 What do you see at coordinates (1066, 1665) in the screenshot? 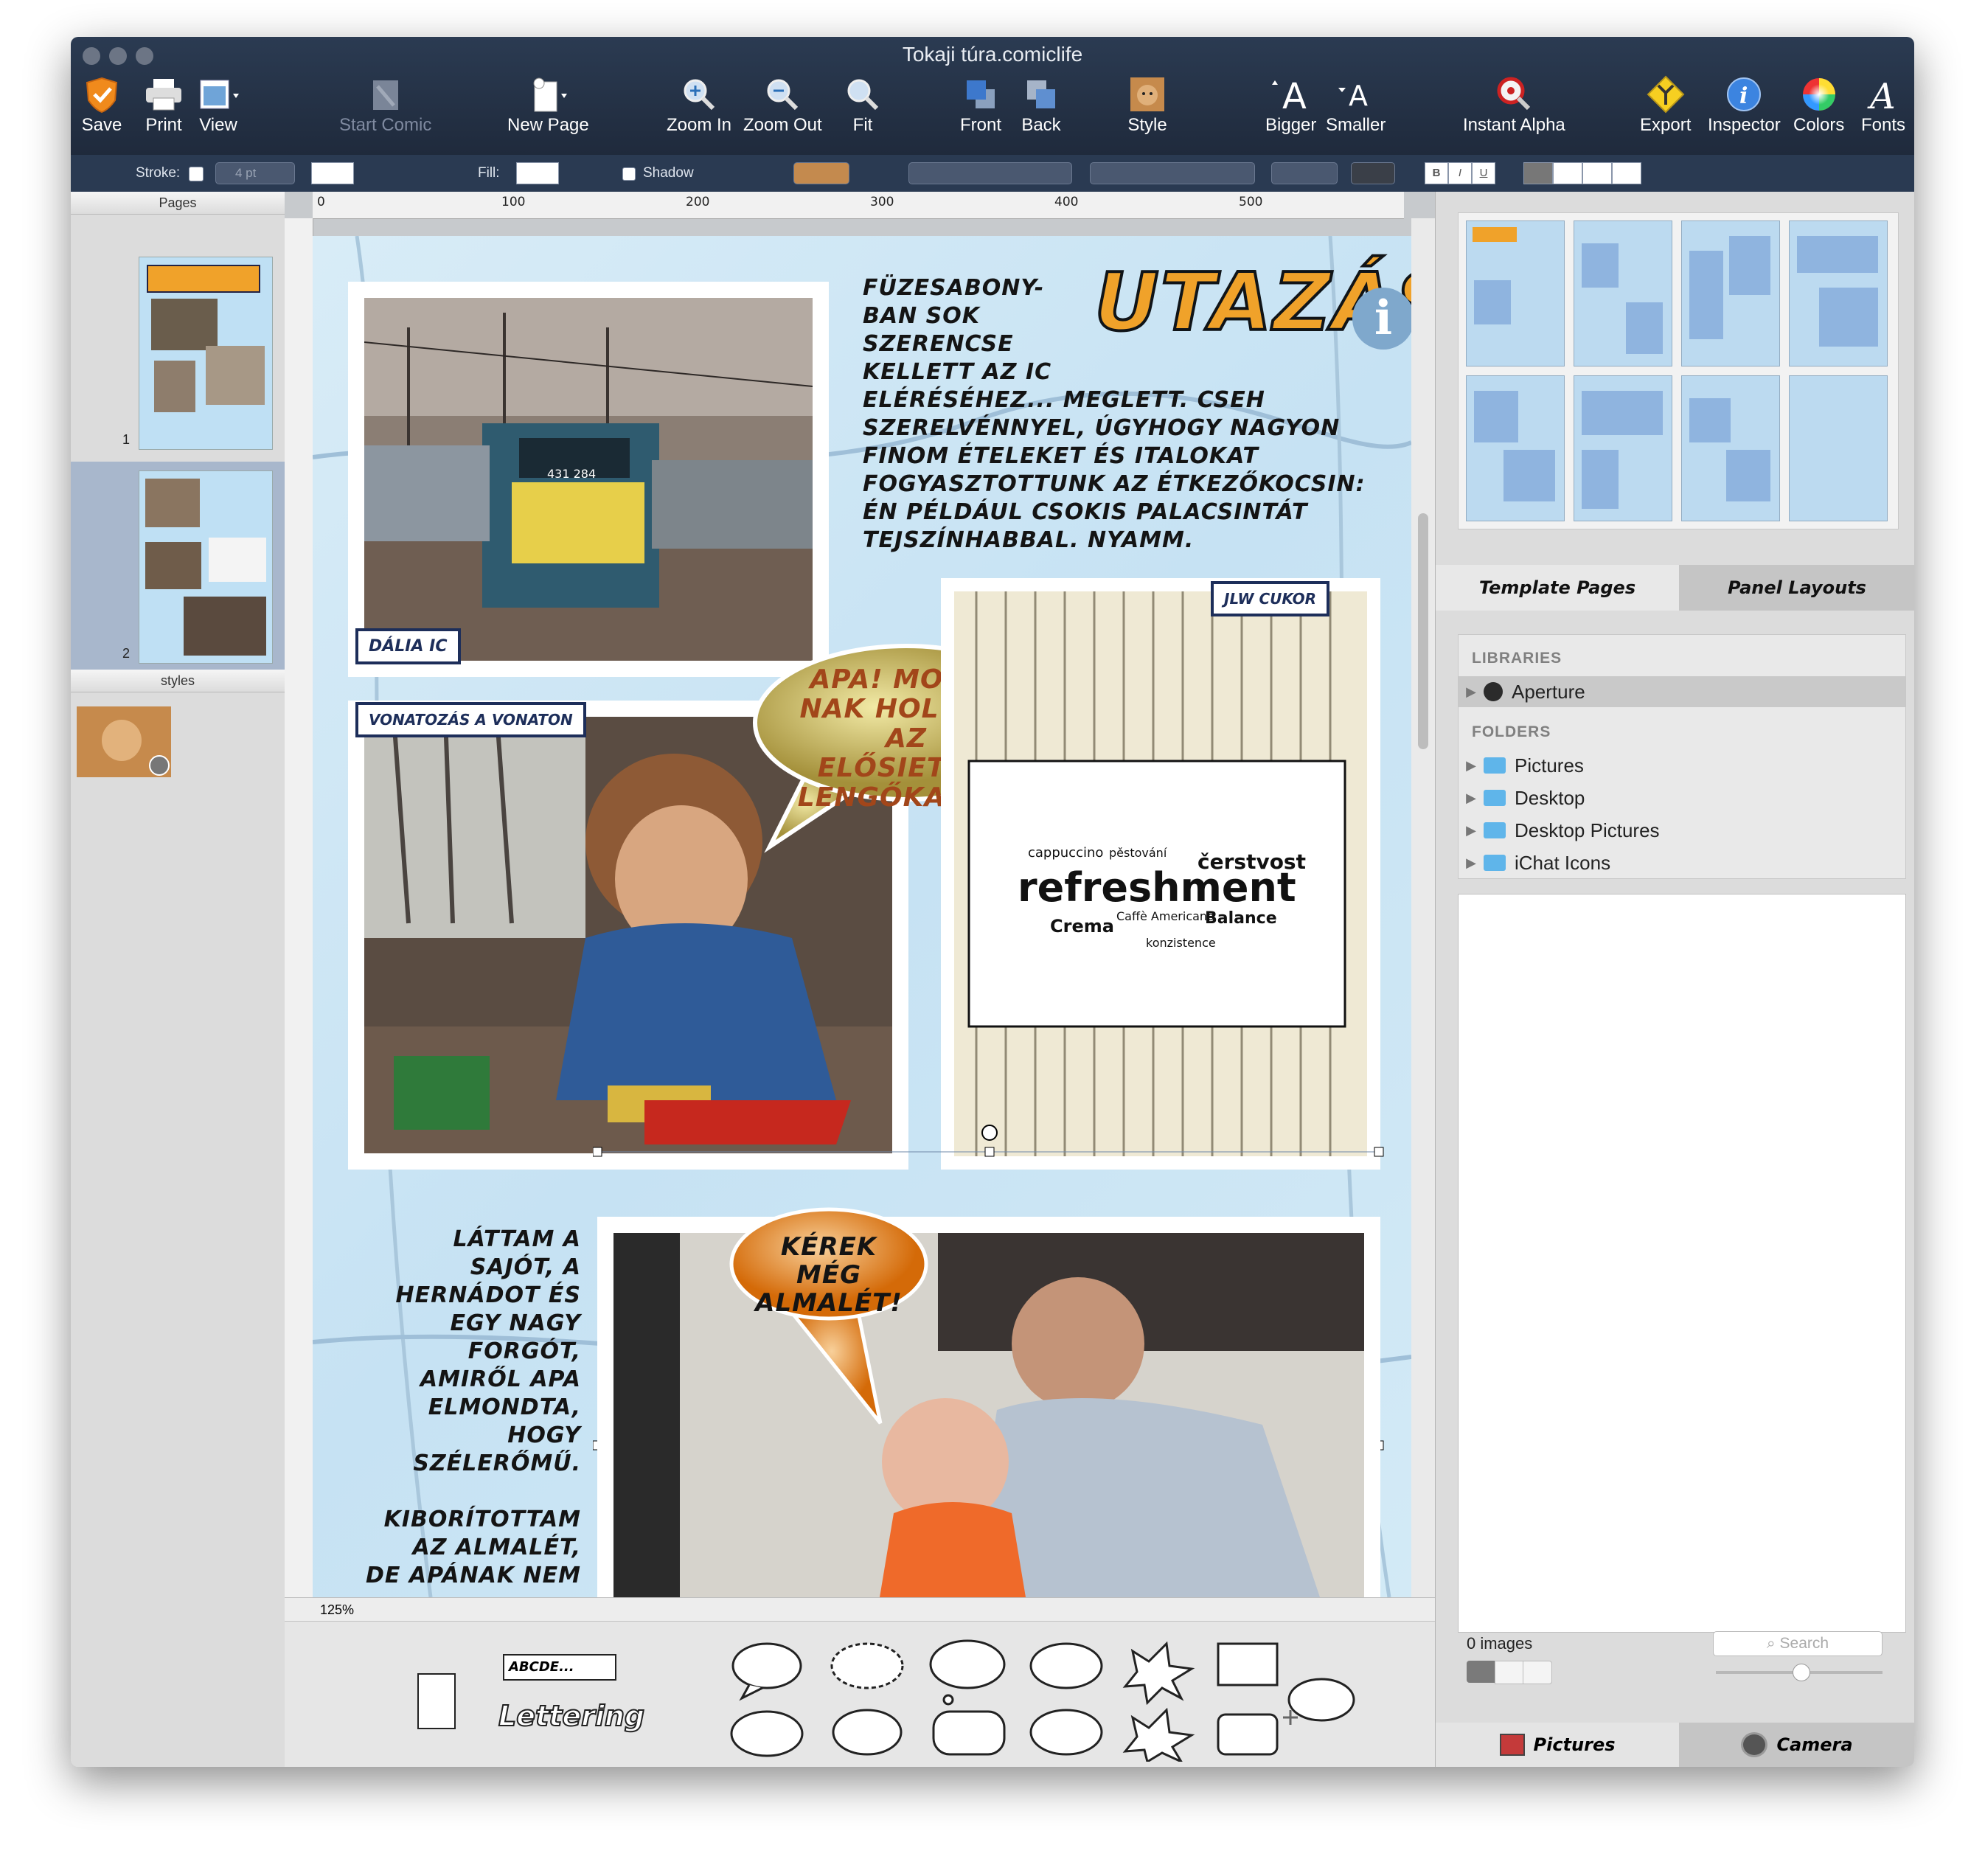
I see `rounded-balloon-option` at bounding box center [1066, 1665].